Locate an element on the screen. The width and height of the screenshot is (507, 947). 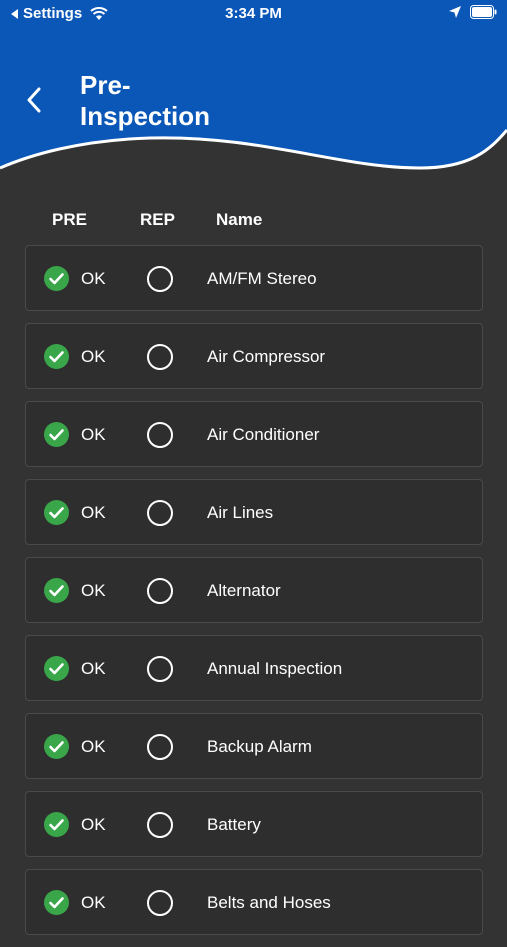
column-header-pre: PRE is located at coordinates (69, 219).